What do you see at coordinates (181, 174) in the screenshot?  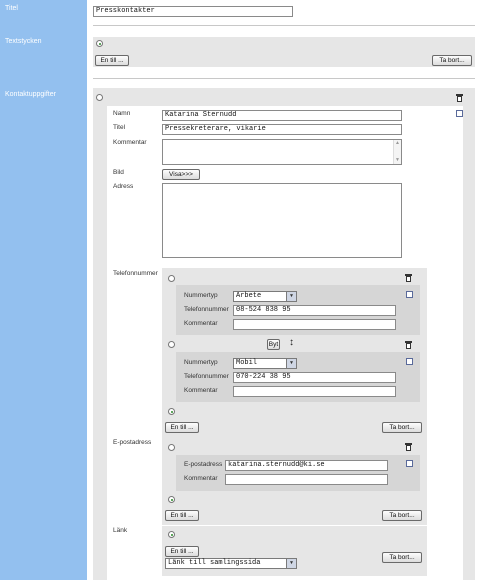 I see `visa-button: Visa>>>` at bounding box center [181, 174].